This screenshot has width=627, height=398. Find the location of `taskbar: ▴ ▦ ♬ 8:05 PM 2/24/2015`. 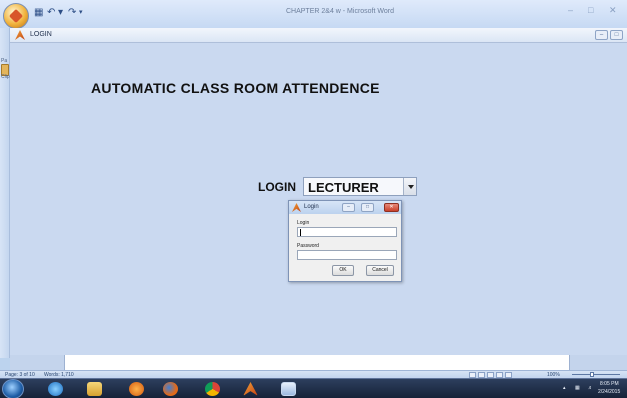

taskbar: ▴ ▦ ♬ 8:05 PM 2/24/2015 is located at coordinates (313, 388).